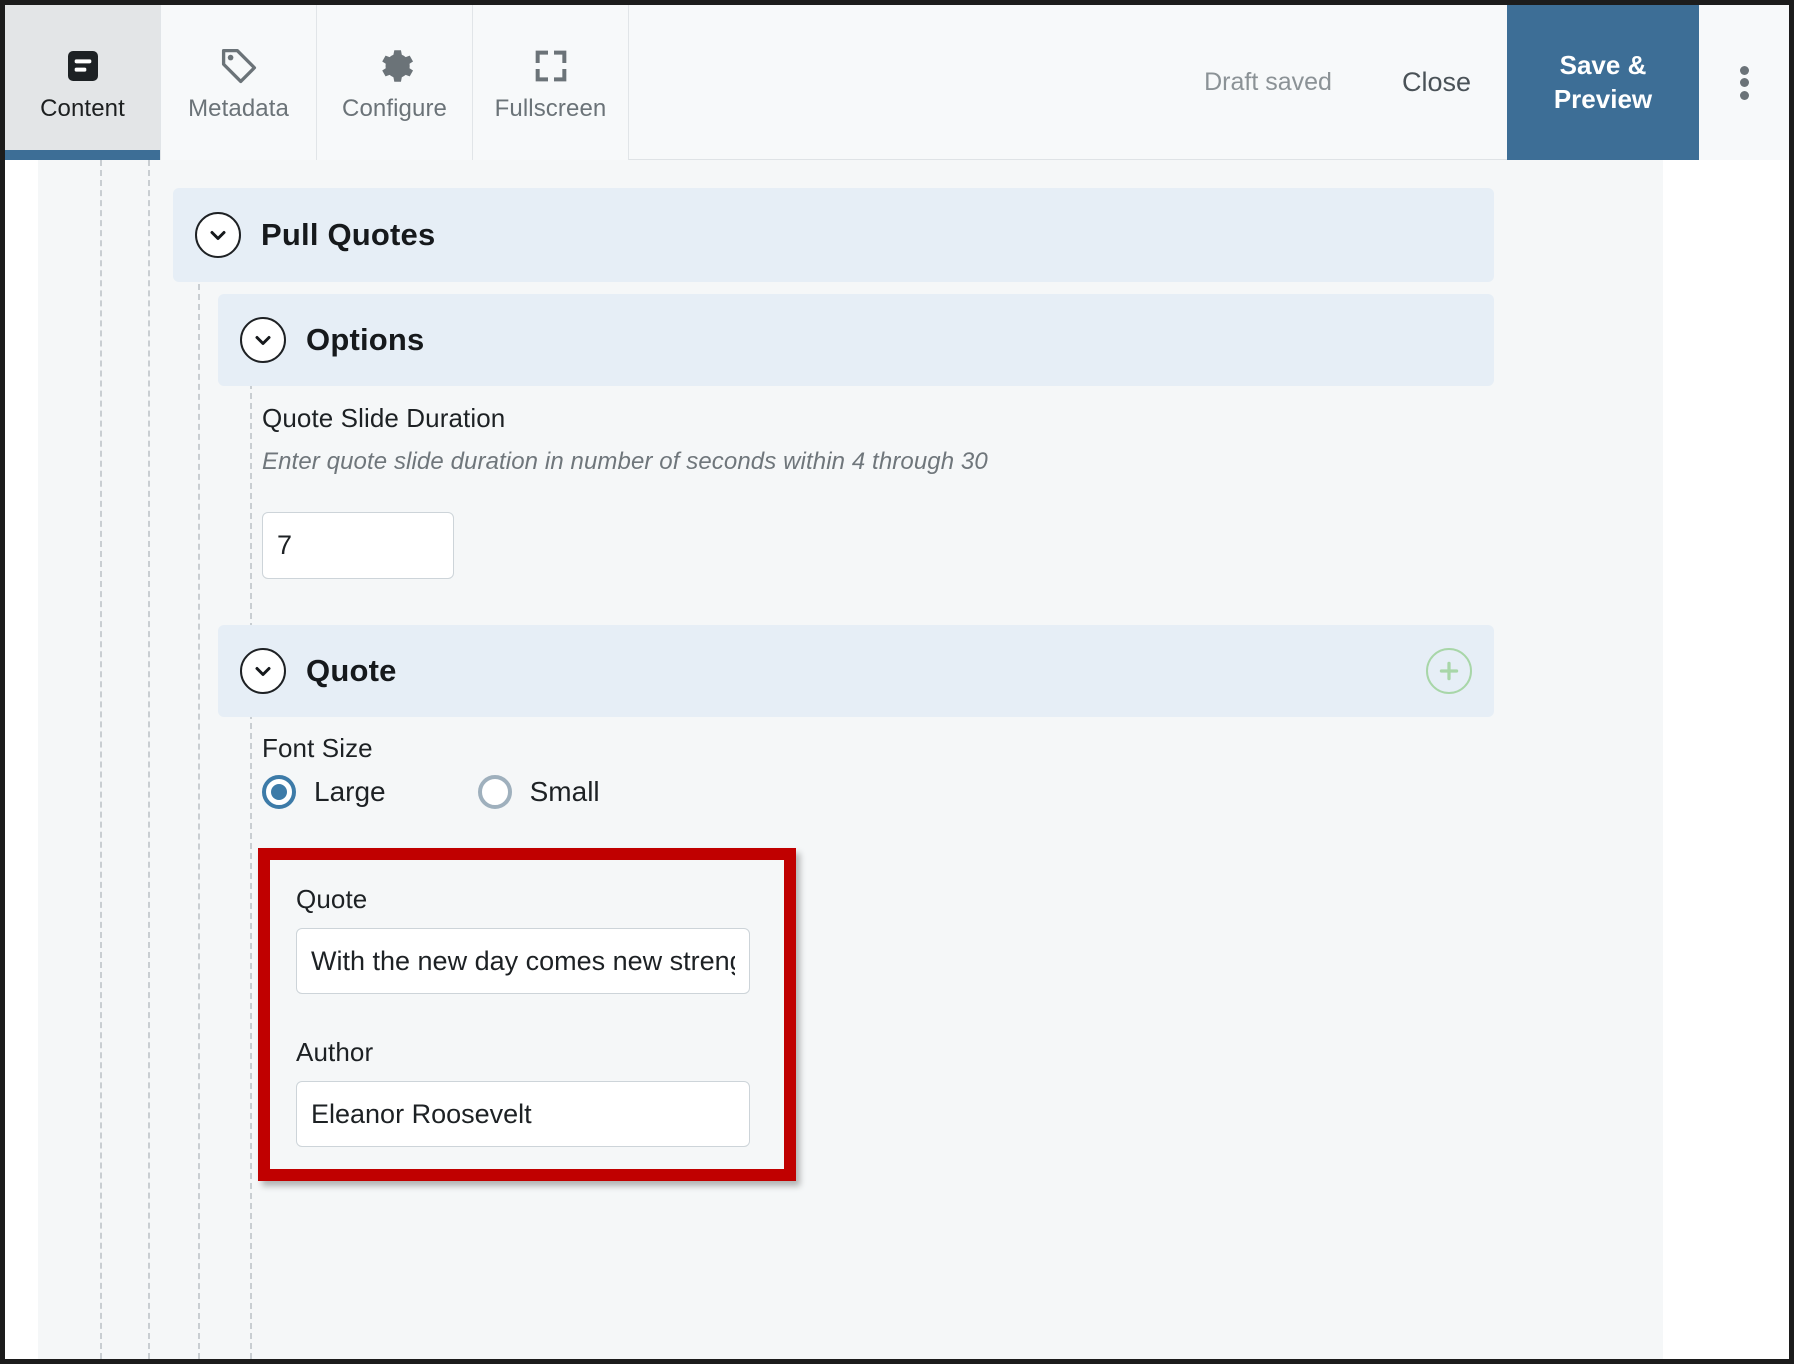  What do you see at coordinates (350, 791) in the screenshot?
I see `radio-font-size-large-label: Large` at bounding box center [350, 791].